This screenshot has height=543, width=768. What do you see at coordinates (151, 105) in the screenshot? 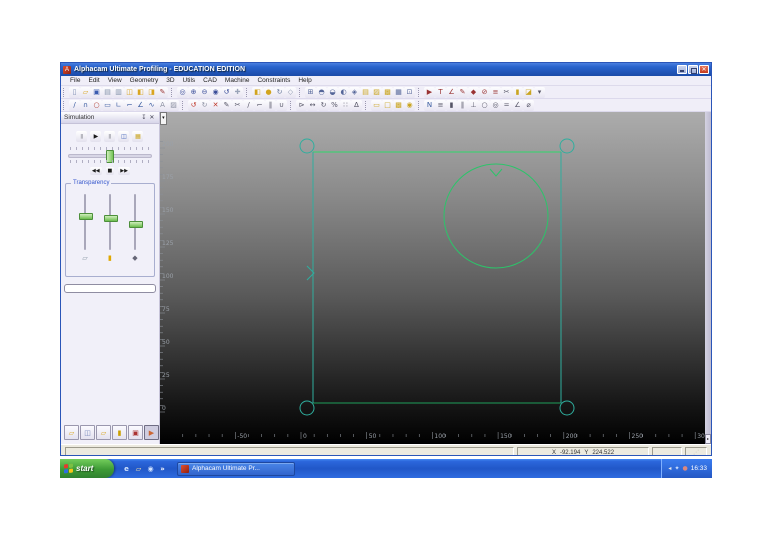
I see `spline-icon: ∿` at bounding box center [151, 105].